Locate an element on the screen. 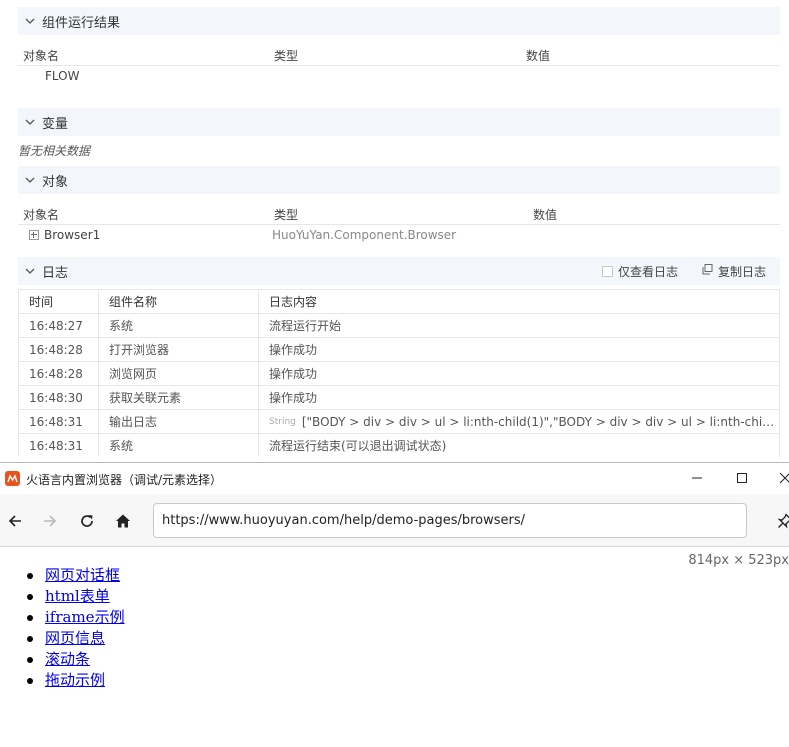 The height and width of the screenshot is (747, 789). column-header-component: 组件名称 is located at coordinates (179, 301).